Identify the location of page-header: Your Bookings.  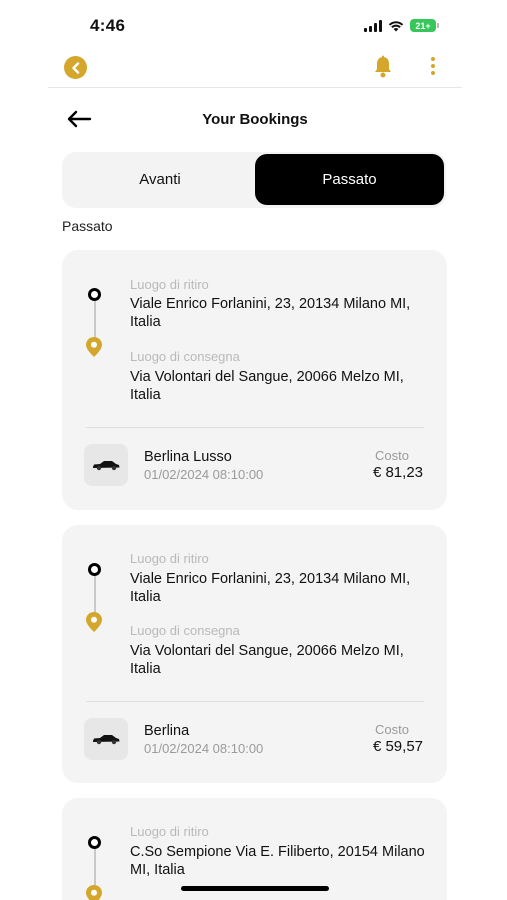
(255, 120).